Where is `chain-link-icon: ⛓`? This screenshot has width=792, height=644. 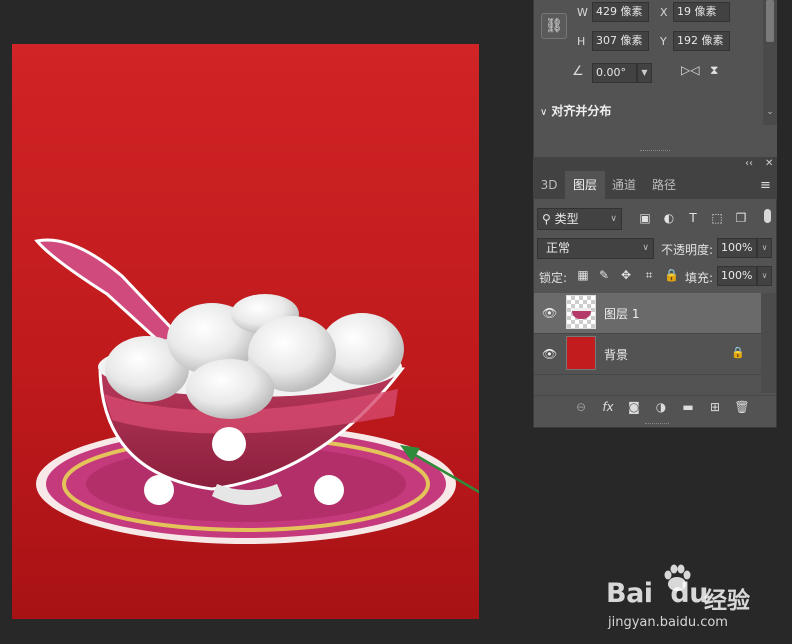 chain-link-icon: ⛓ is located at coordinates (554, 26).